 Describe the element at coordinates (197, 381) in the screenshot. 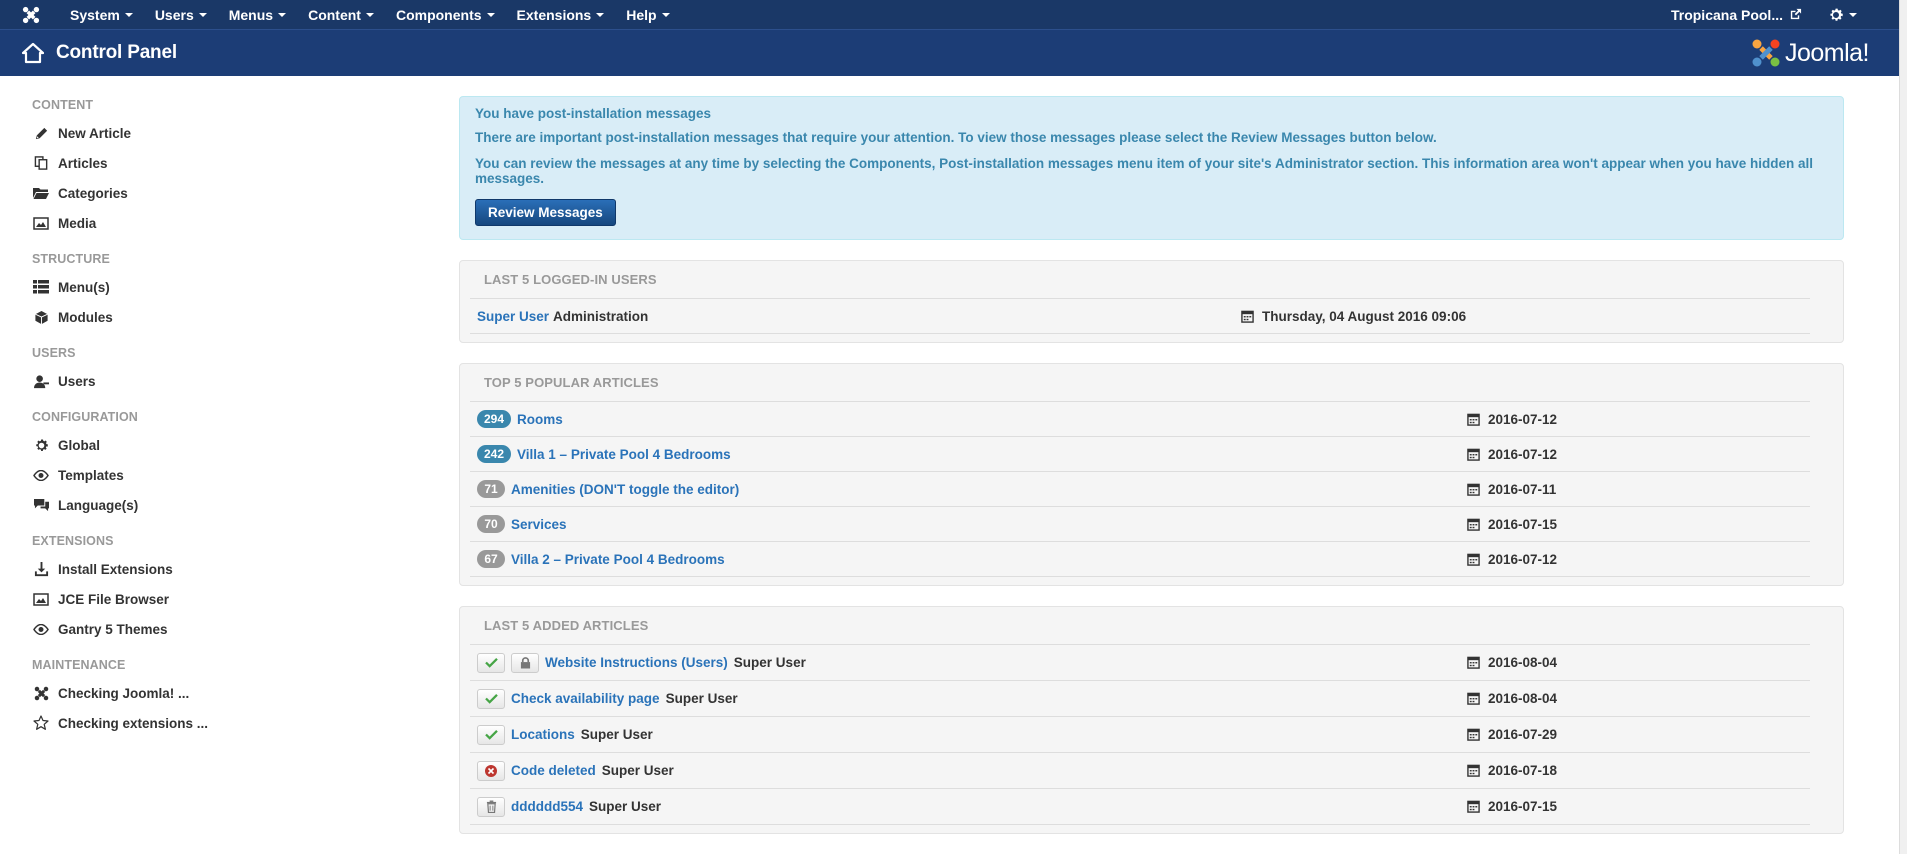

I see `sidebar-item-users: Users` at that location.